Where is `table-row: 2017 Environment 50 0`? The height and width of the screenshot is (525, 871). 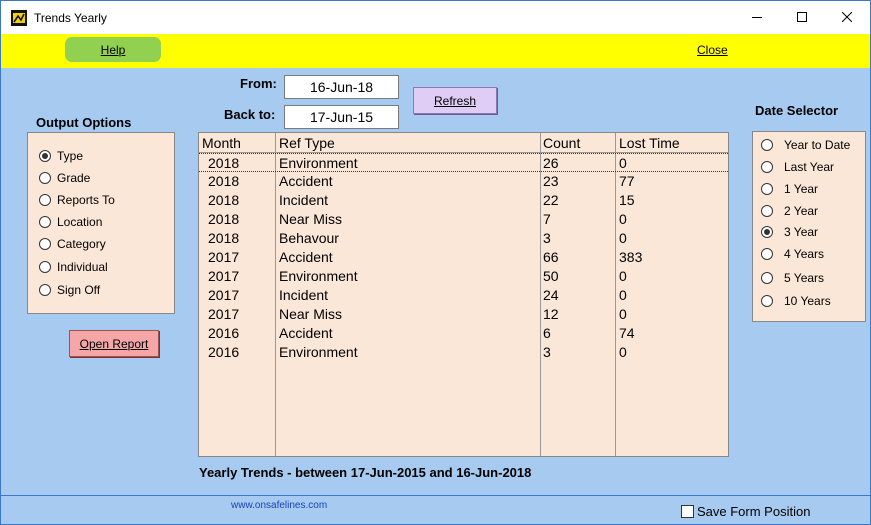
table-row: 2017 Environment 50 0 is located at coordinates (463, 276).